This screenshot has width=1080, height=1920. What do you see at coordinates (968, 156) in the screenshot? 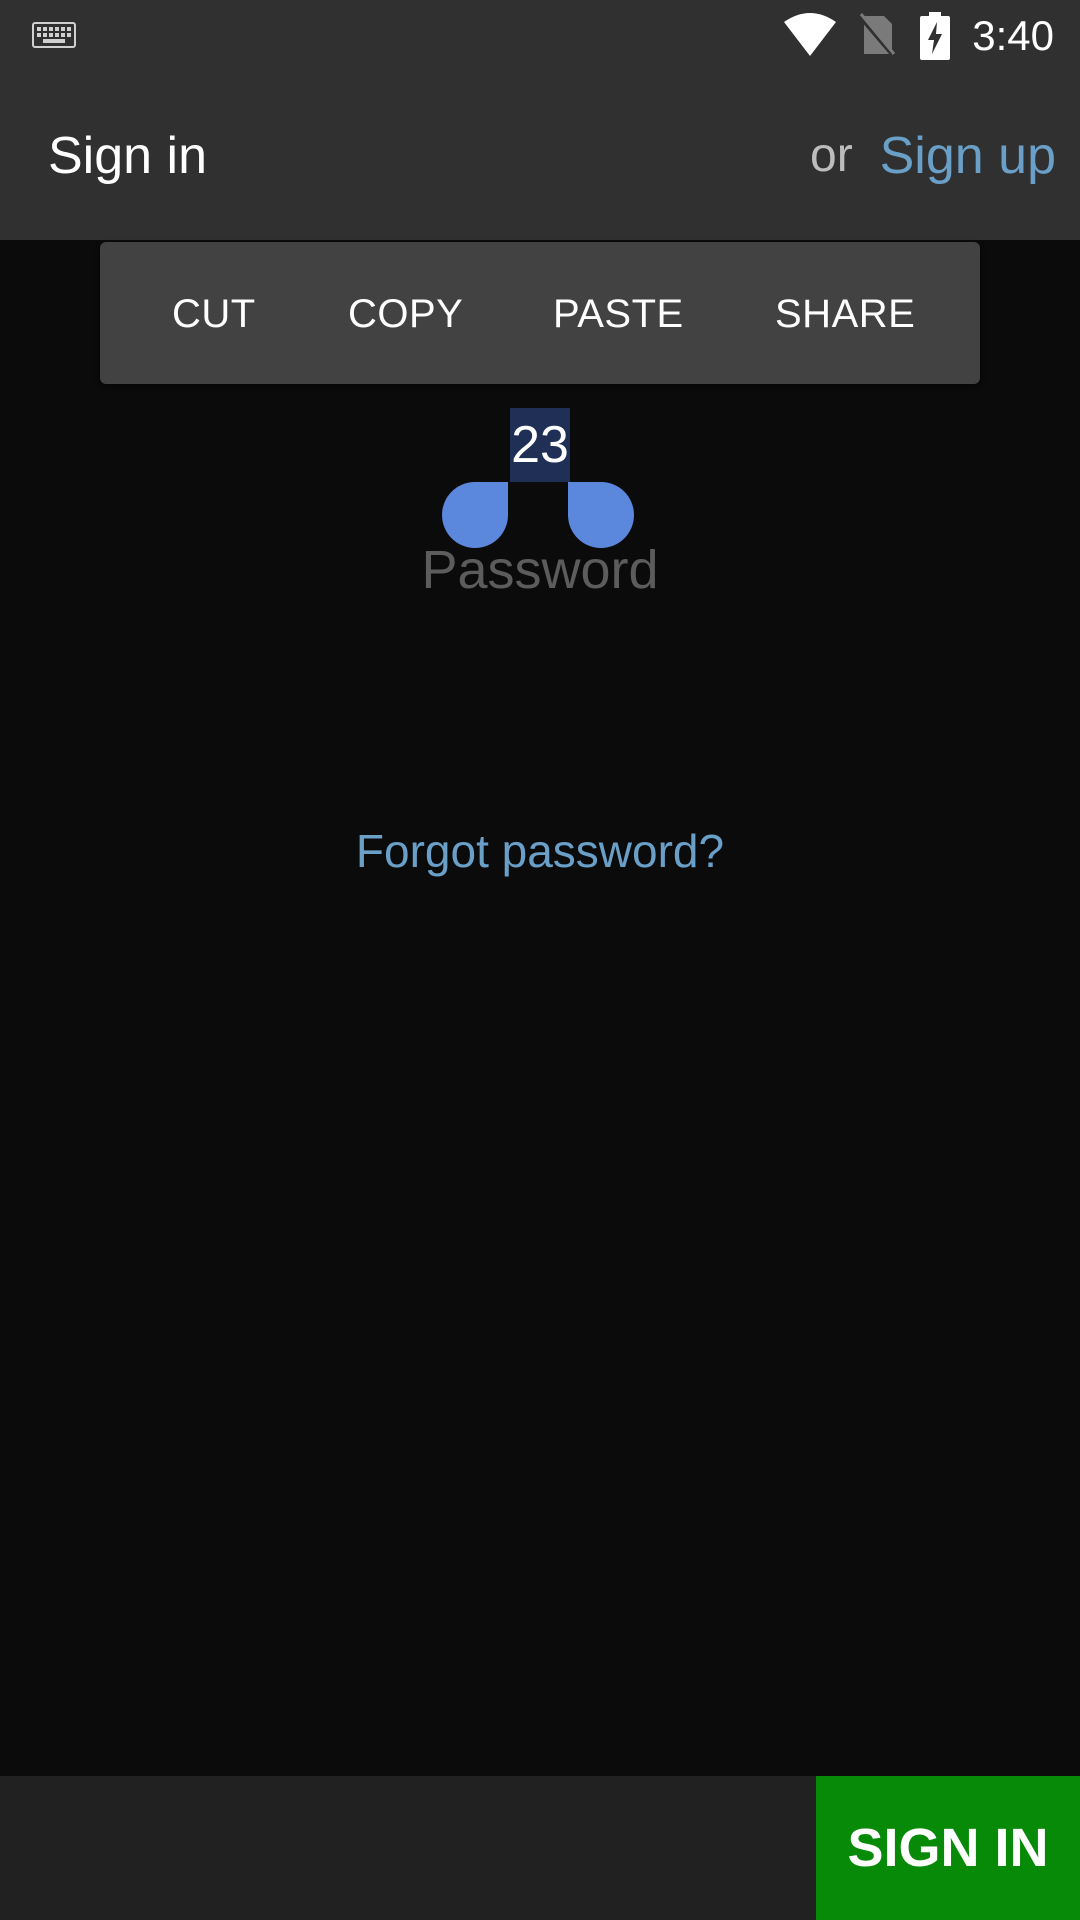
I see `sign-up-link: Sign up` at bounding box center [968, 156].